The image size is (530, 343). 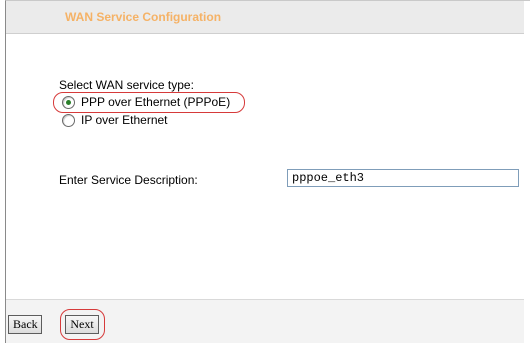 What do you see at coordinates (68, 102) in the screenshot?
I see `radio-button-pppoe` at bounding box center [68, 102].